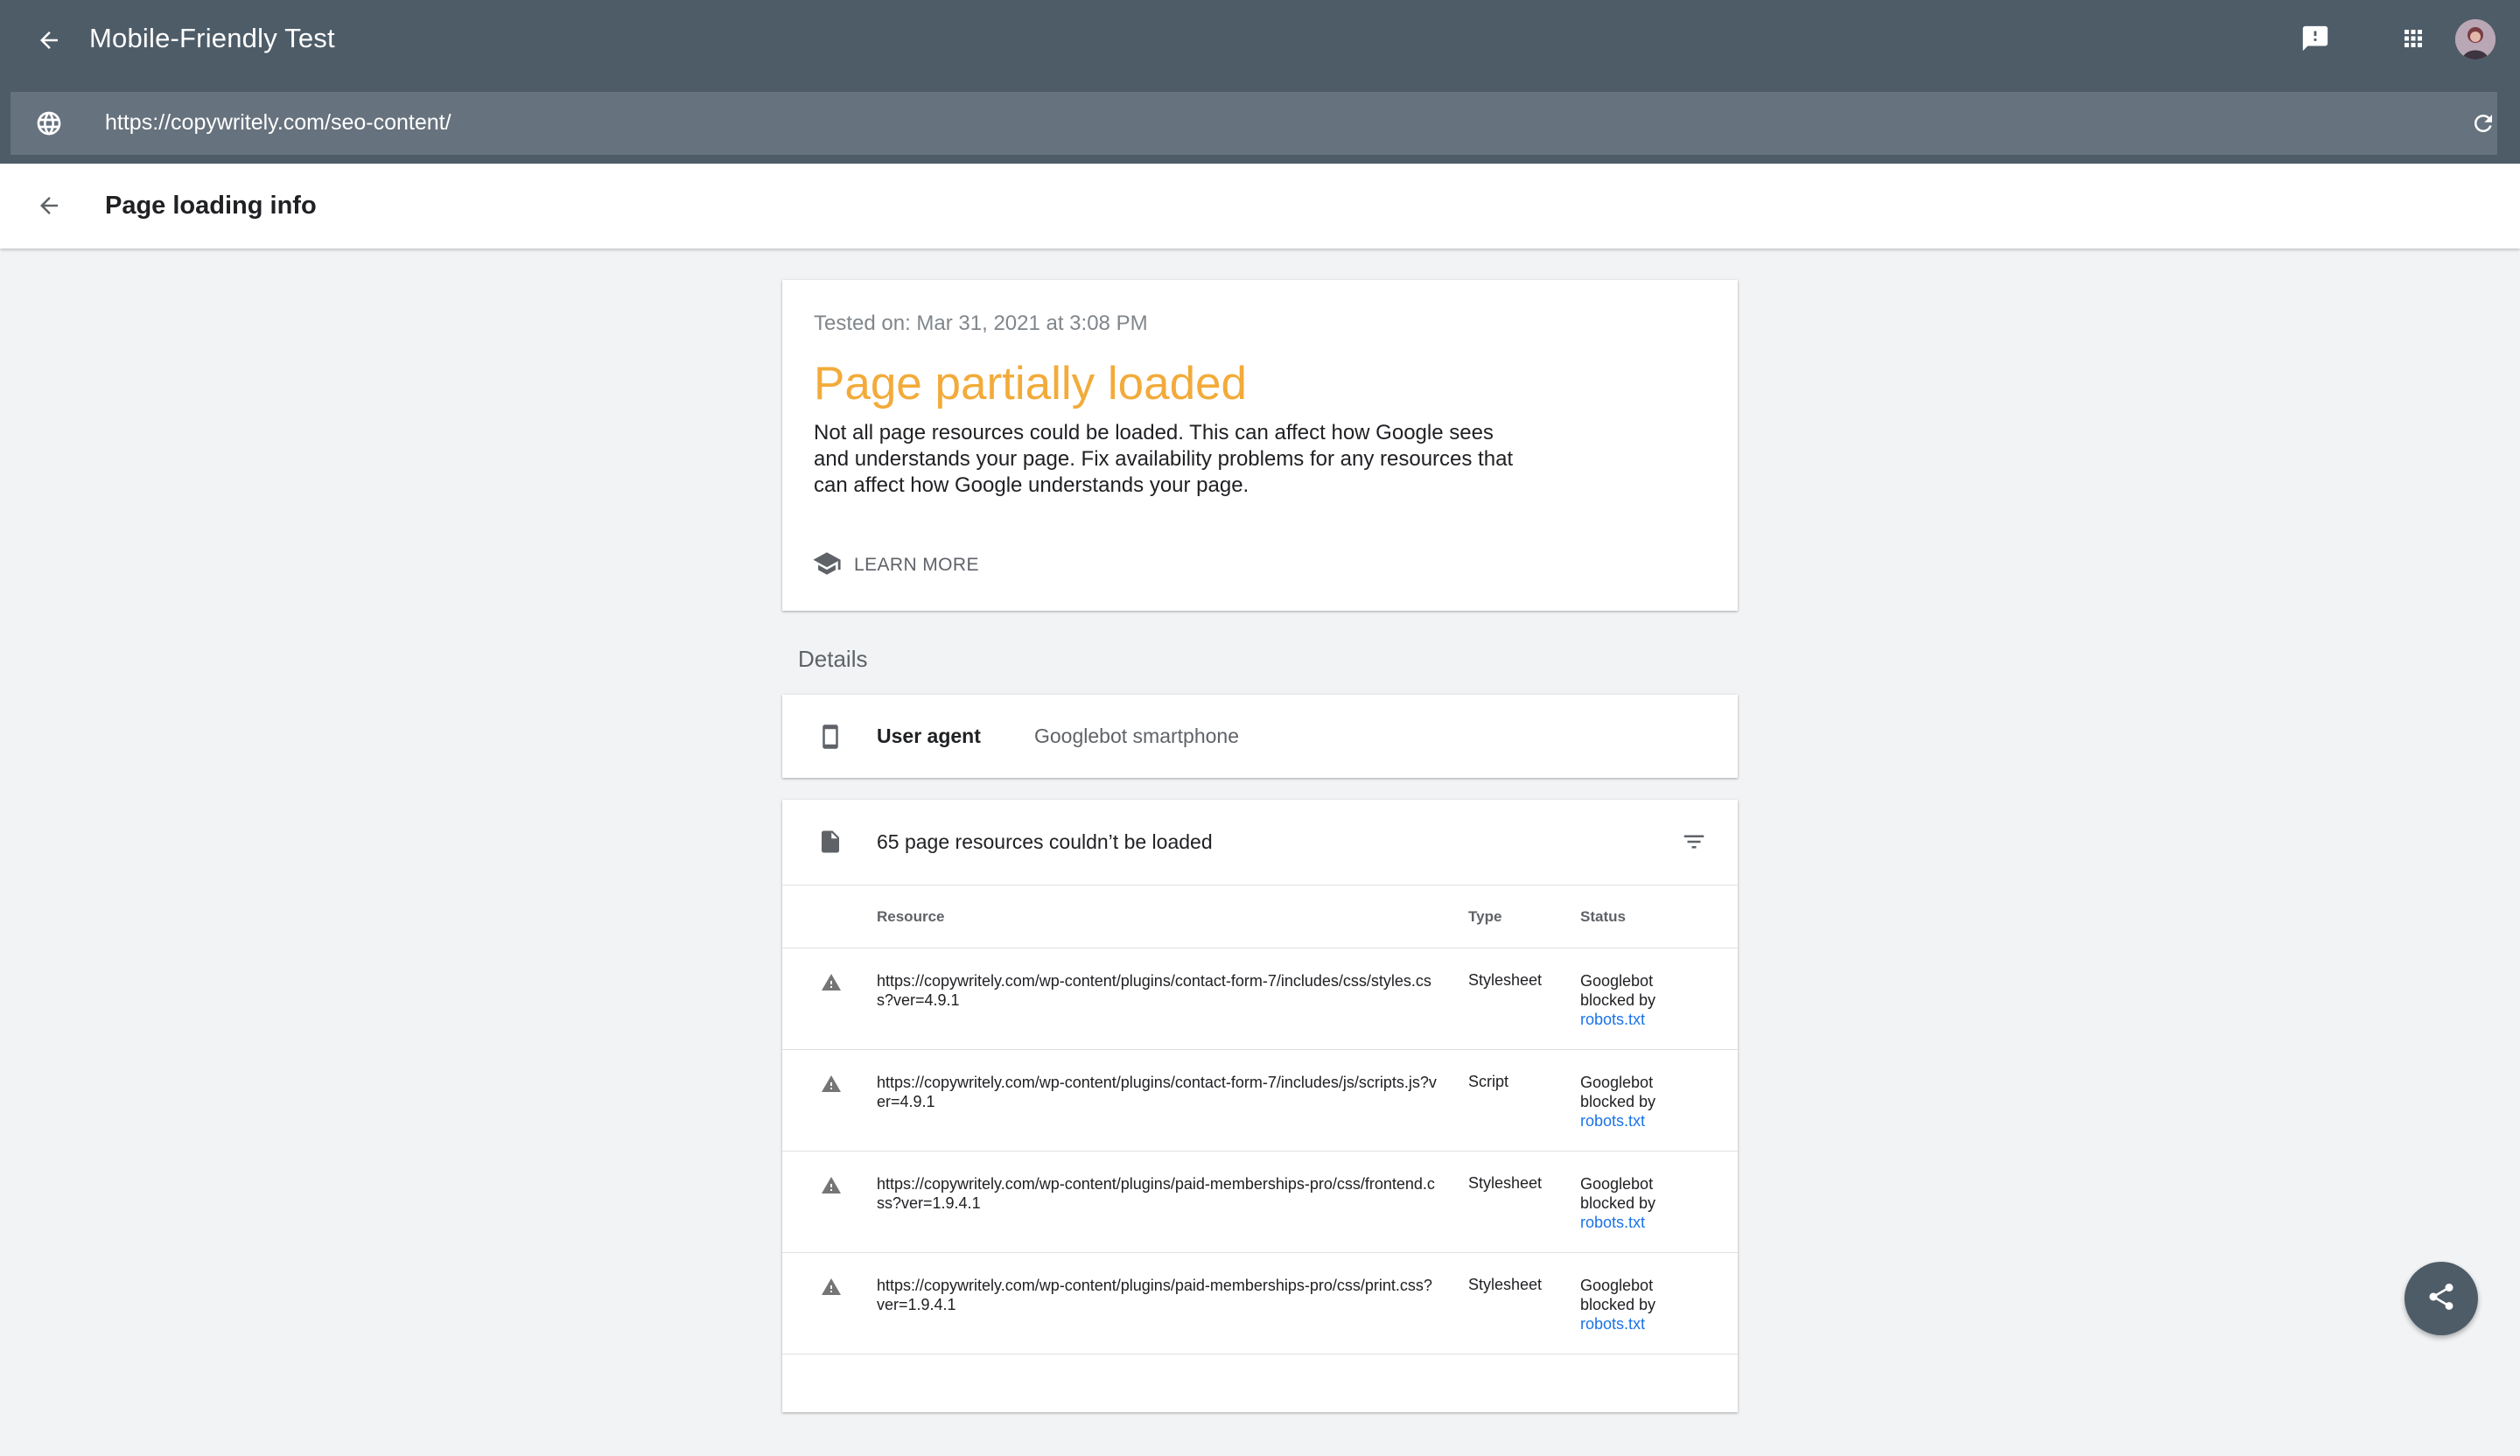 Image resolution: width=2520 pixels, height=1456 pixels. Describe the element at coordinates (1260, 206) in the screenshot. I see `page-header: Page loading info` at that location.